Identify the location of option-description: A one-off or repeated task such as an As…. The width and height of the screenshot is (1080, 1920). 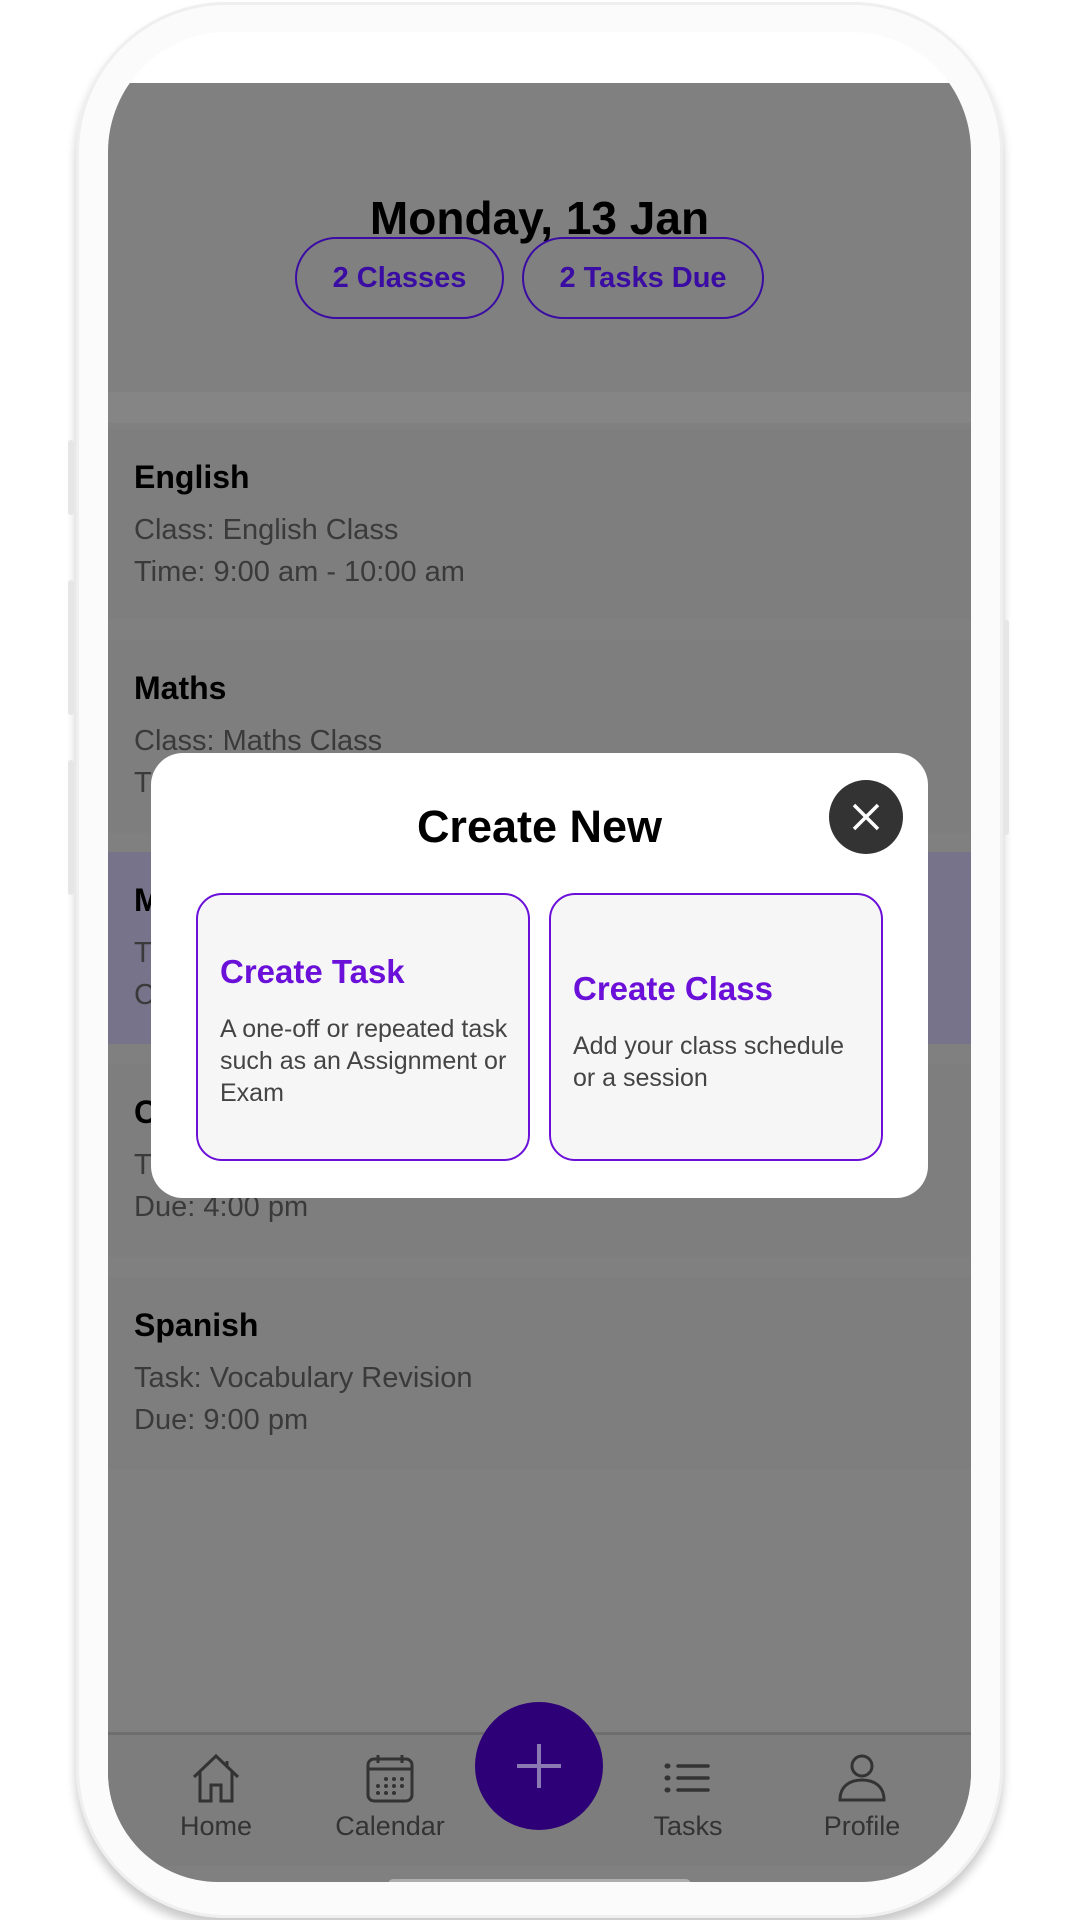
(364, 1061).